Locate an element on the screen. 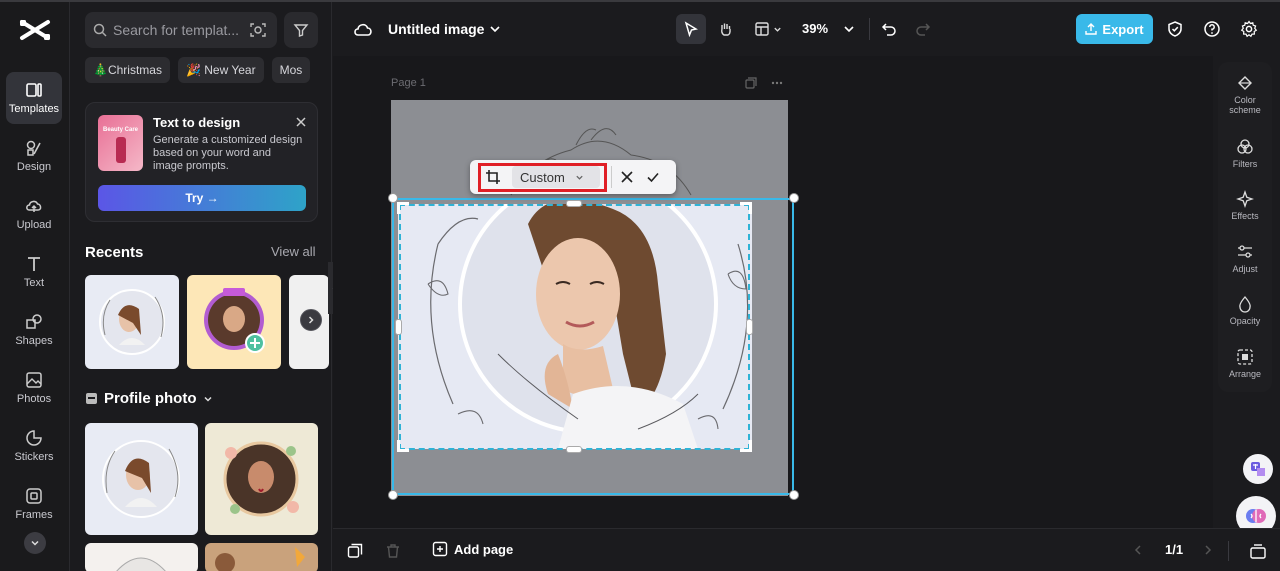  top-toolbar: Untitled image 39% Export is located at coordinates (806, 29).